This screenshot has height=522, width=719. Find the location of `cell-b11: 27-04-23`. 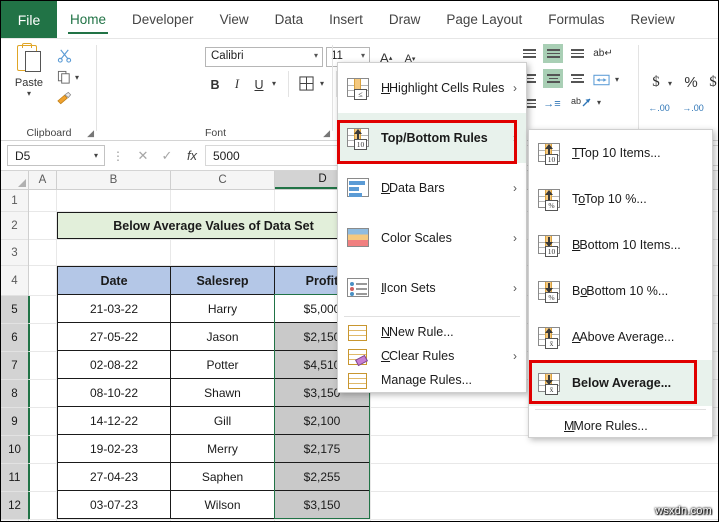

cell-b11: 27-04-23 is located at coordinates (114, 476).